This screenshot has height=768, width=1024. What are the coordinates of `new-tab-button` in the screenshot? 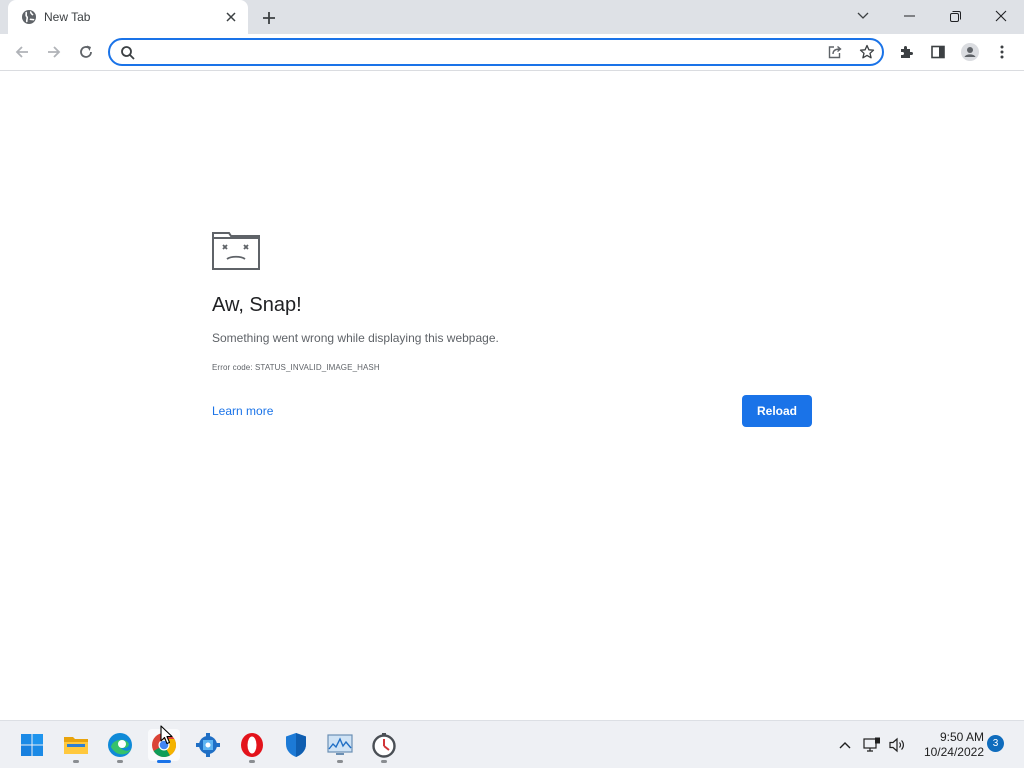 It's located at (269, 18).